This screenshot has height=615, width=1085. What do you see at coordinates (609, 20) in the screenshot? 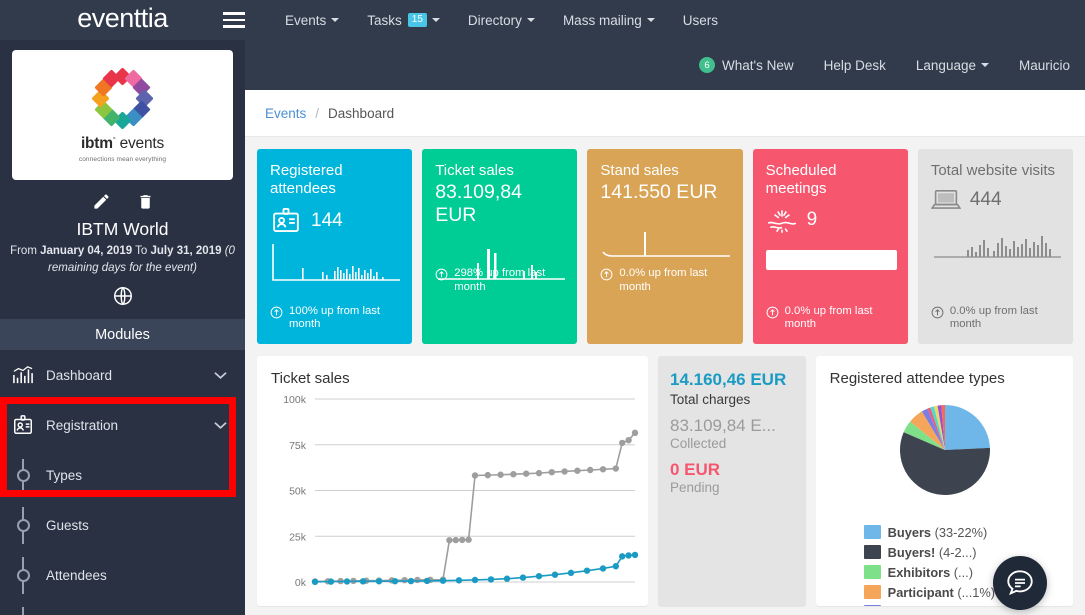
I see `menu-item-mass-mailing: Mass mailing` at bounding box center [609, 20].